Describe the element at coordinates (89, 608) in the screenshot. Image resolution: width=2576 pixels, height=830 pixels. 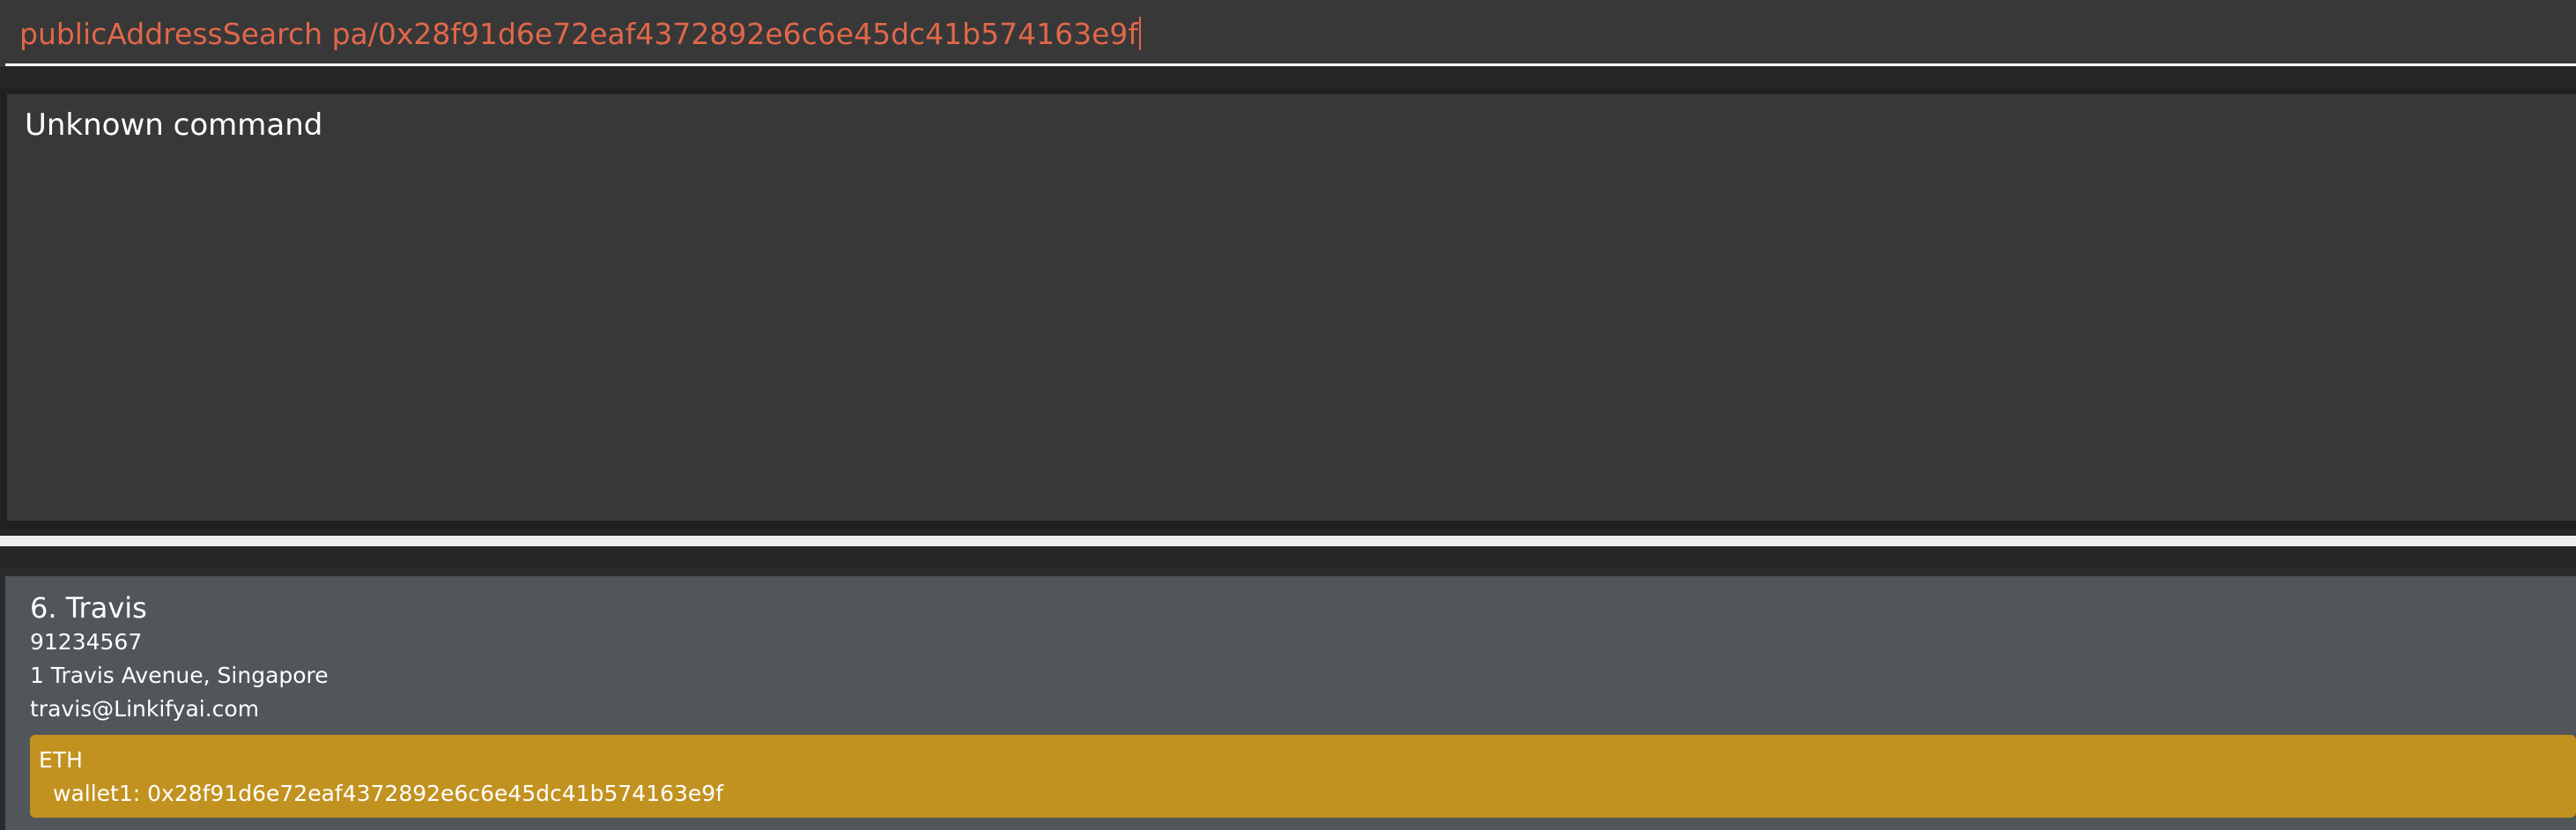
I see `person-name: 6. Travis` at that location.